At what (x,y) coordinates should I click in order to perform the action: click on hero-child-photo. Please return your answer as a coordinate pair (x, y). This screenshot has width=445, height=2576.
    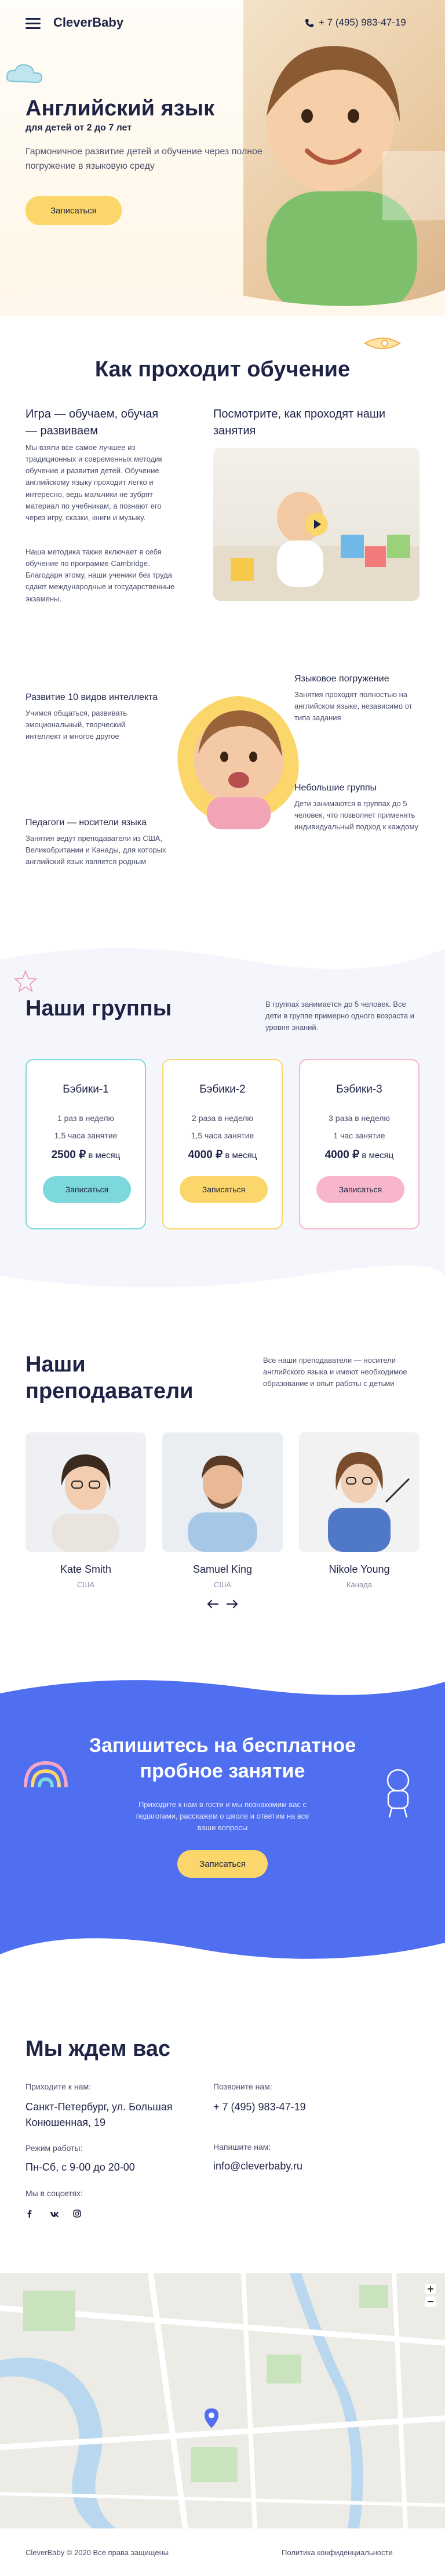
    Looking at the image, I should click on (344, 158).